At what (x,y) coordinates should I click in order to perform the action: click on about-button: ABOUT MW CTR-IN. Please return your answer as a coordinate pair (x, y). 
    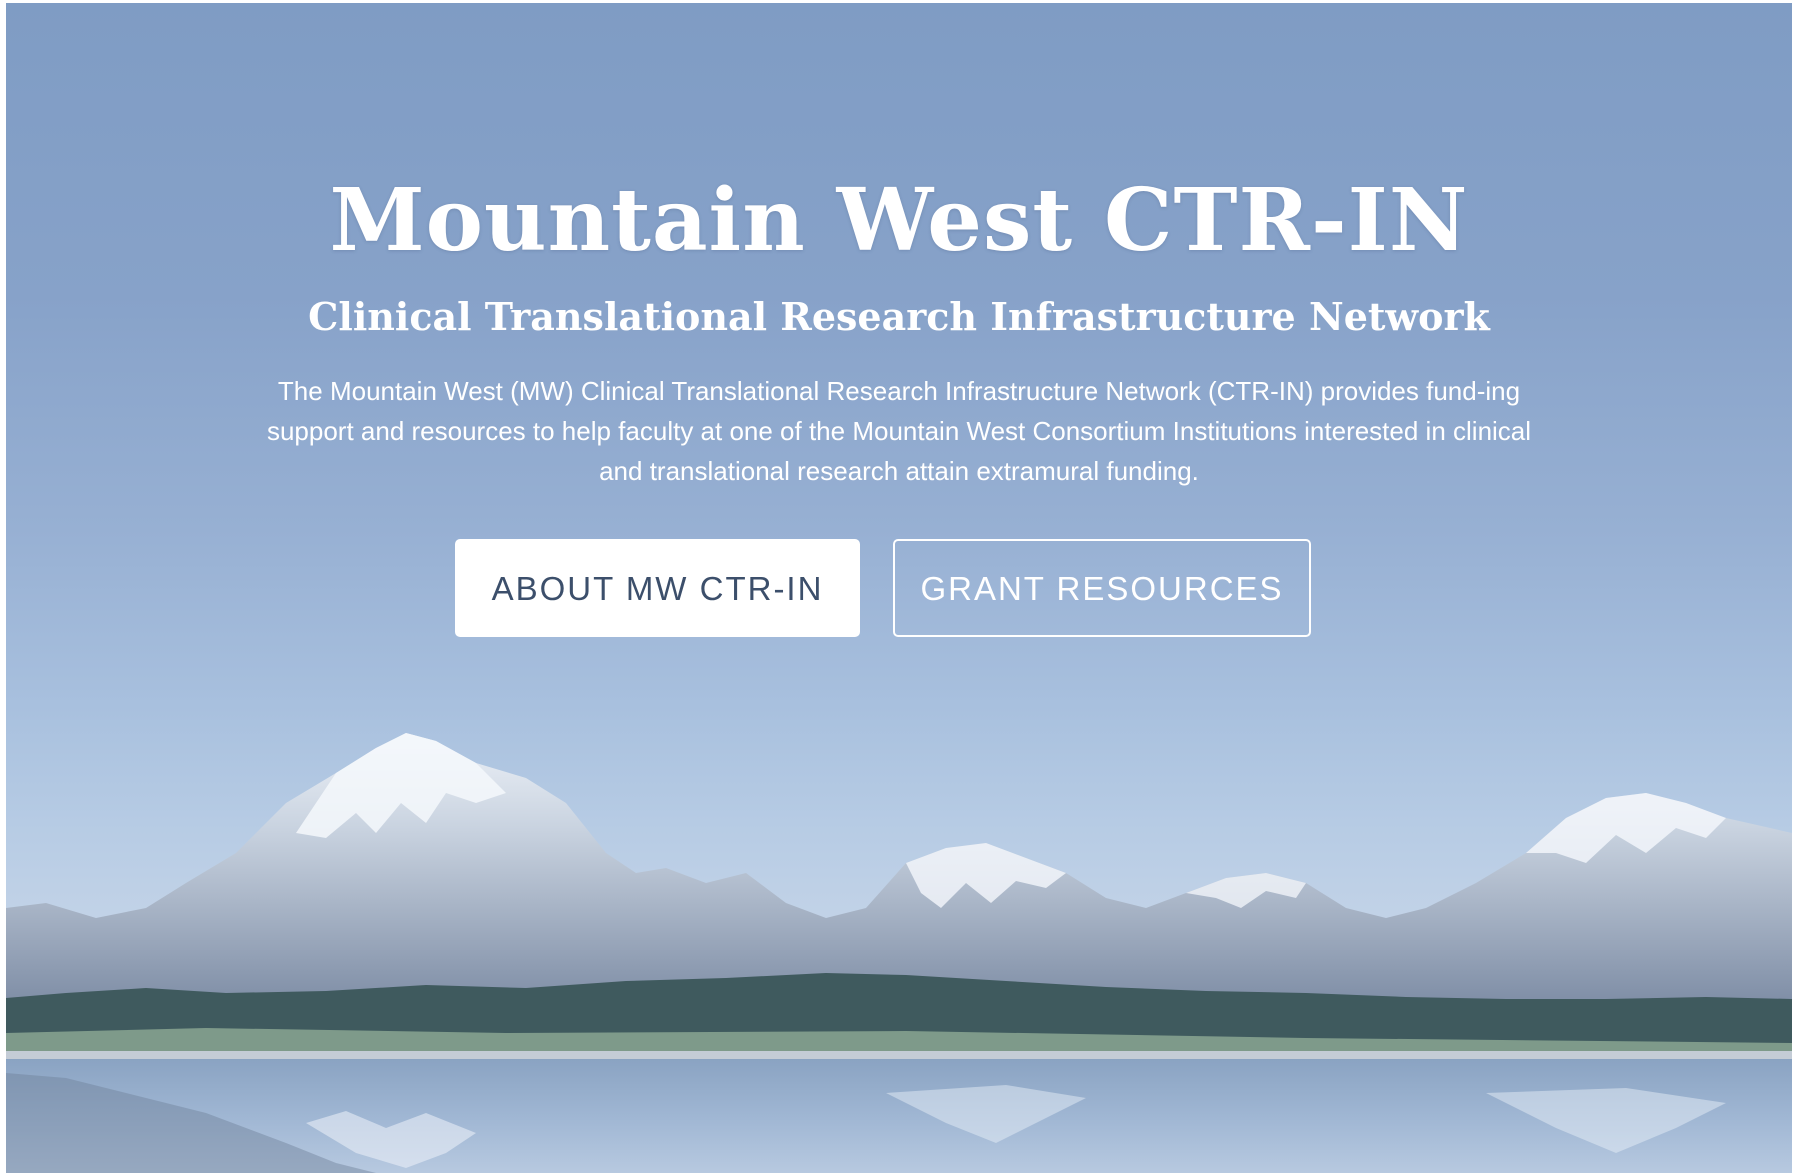
    Looking at the image, I should click on (657, 588).